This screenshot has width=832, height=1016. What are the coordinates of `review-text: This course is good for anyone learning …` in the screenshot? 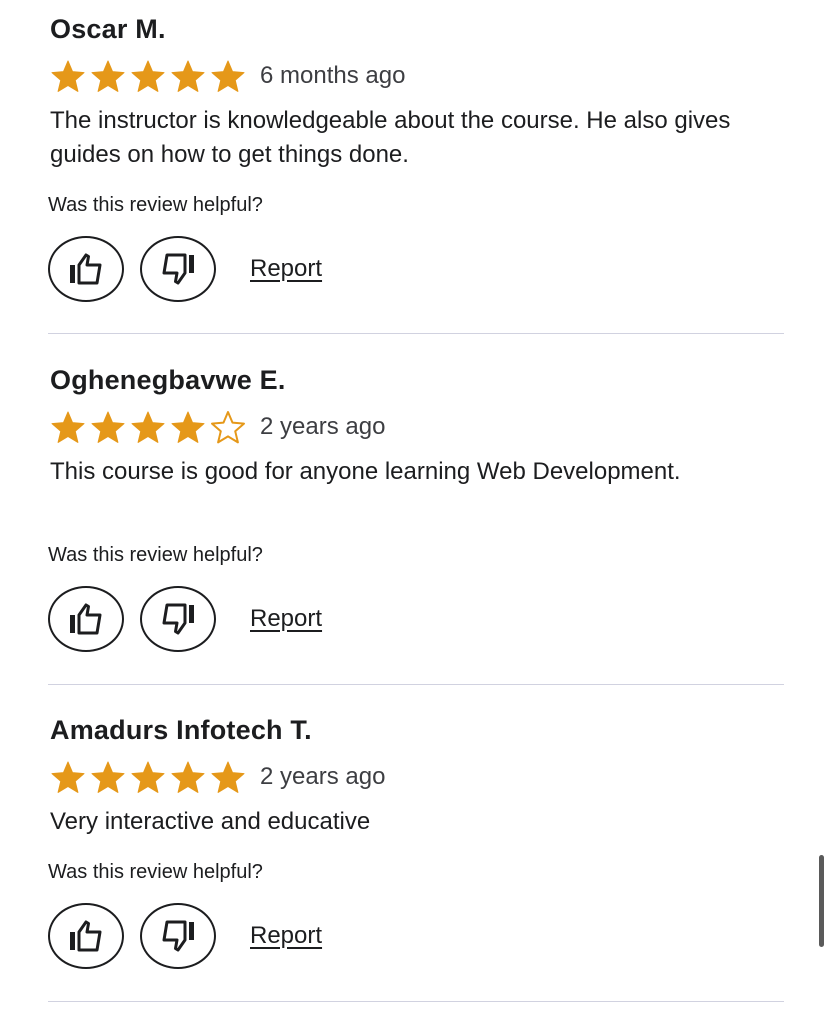 It's located at (365, 471).